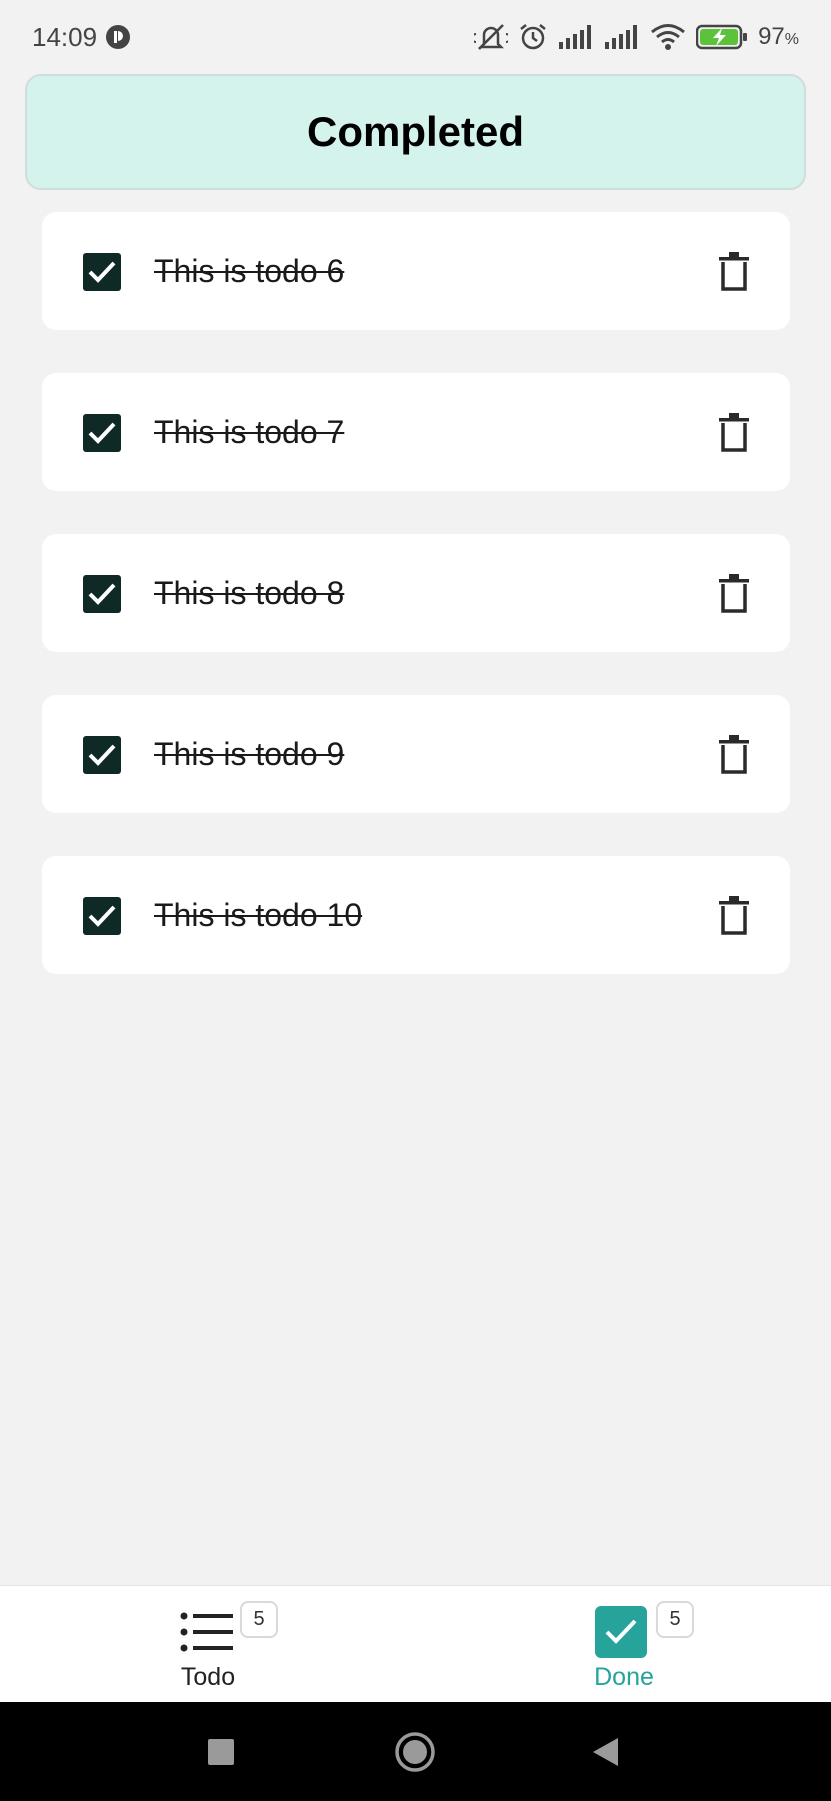 The width and height of the screenshot is (831, 1801). I want to click on home-icon, so click(415, 1751).